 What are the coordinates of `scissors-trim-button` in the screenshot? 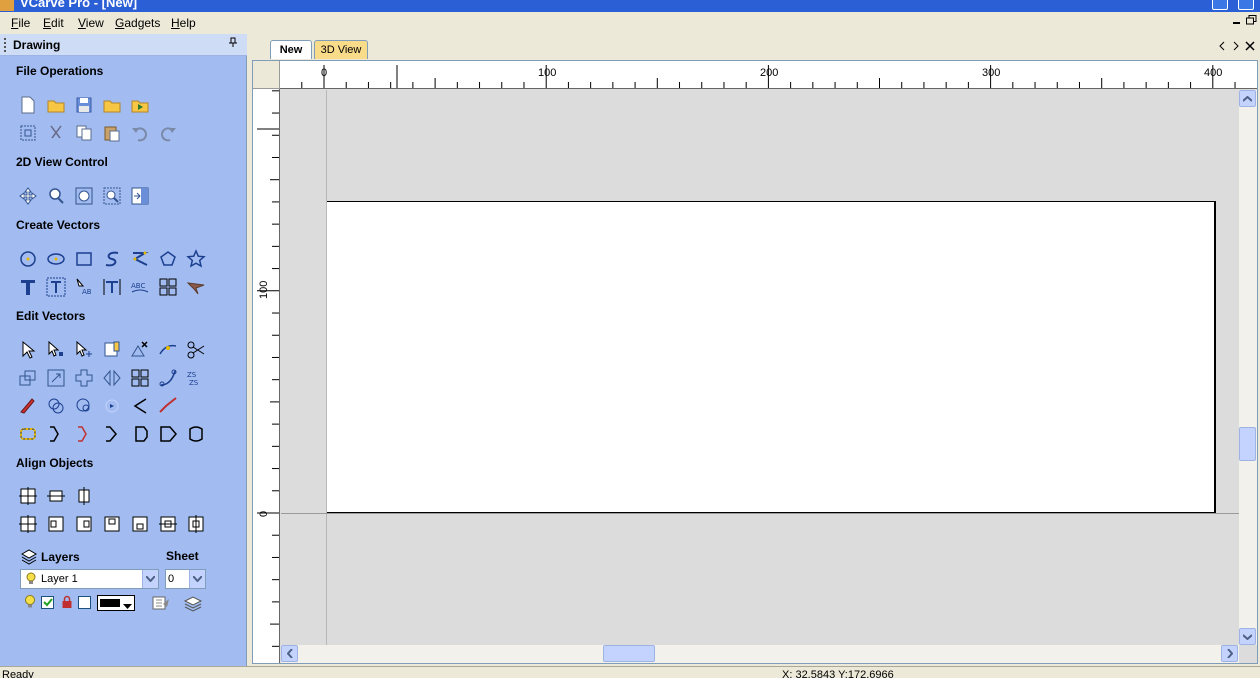 It's located at (196, 350).